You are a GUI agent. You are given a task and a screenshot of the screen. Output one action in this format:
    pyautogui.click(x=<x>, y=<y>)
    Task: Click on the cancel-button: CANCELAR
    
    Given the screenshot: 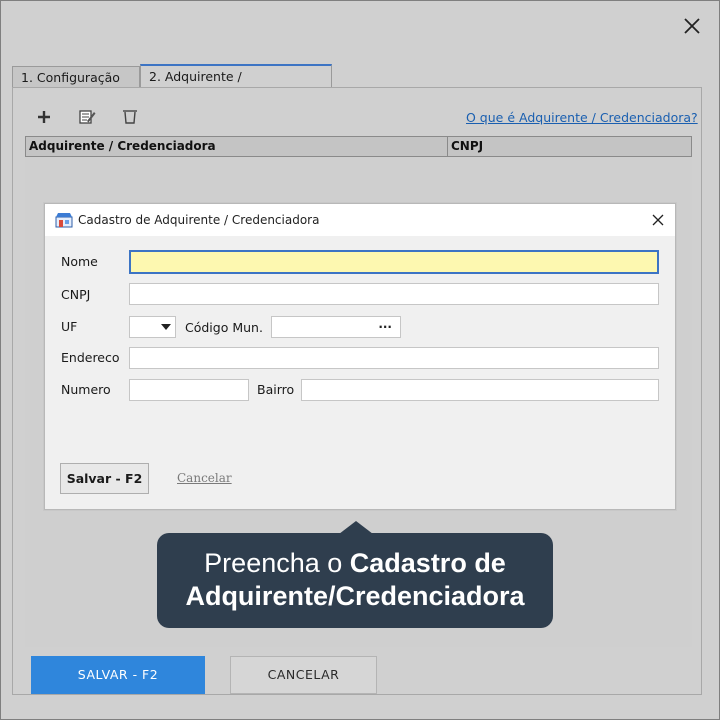 What is the action you would take?
    pyautogui.click(x=303, y=675)
    